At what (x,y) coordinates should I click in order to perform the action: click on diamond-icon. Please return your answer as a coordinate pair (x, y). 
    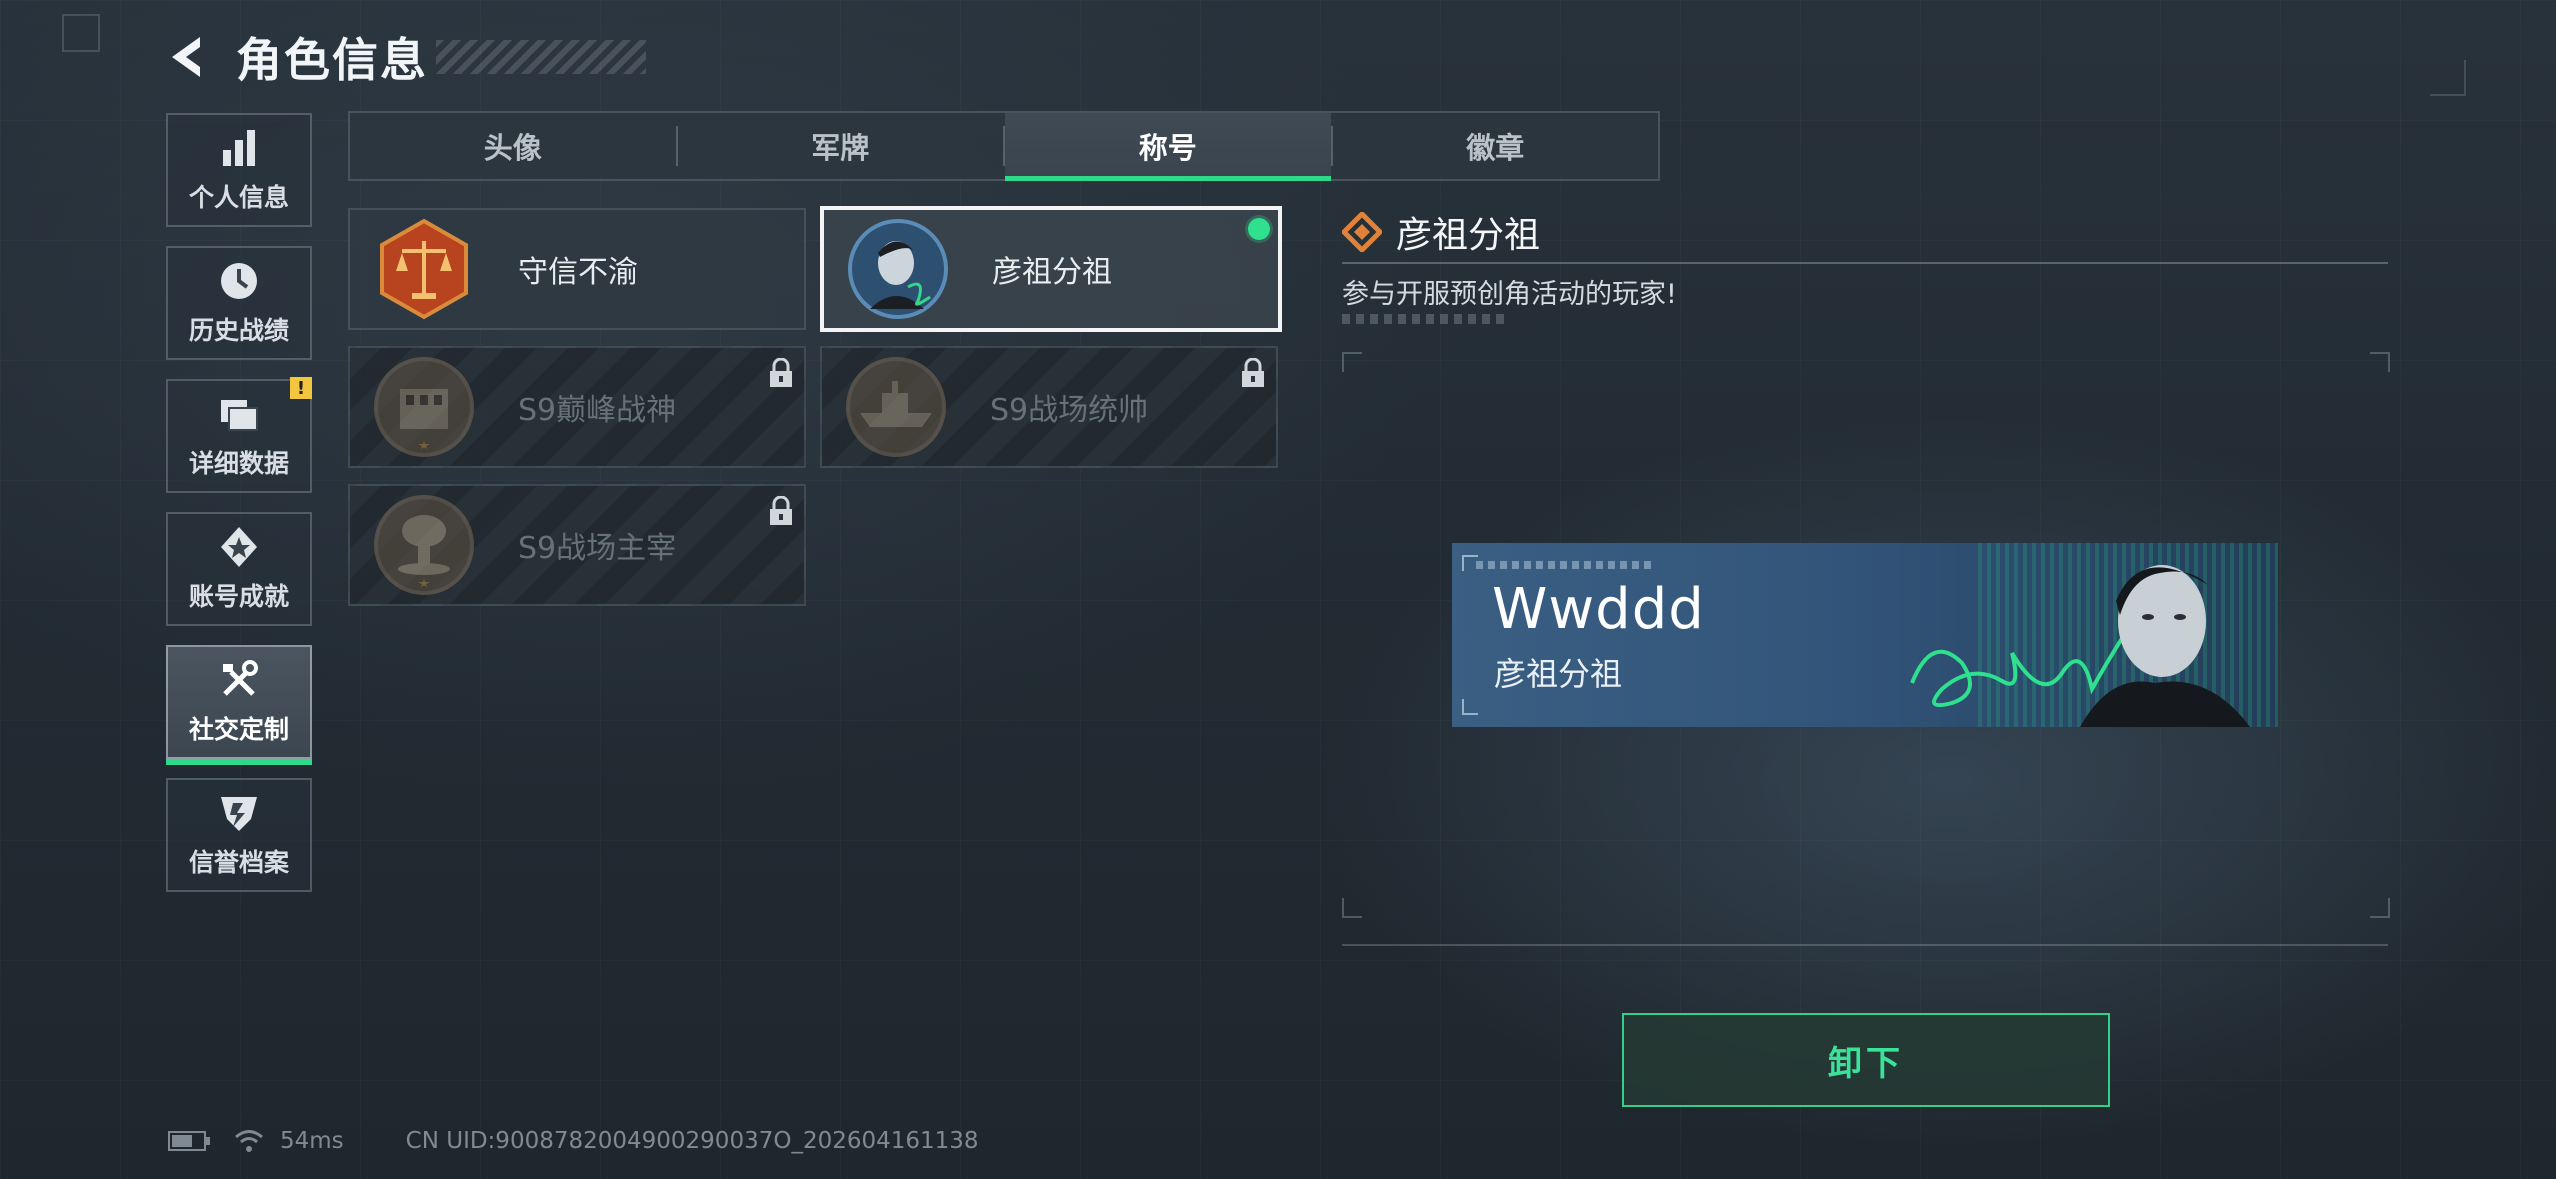
    Looking at the image, I should click on (1362, 232).